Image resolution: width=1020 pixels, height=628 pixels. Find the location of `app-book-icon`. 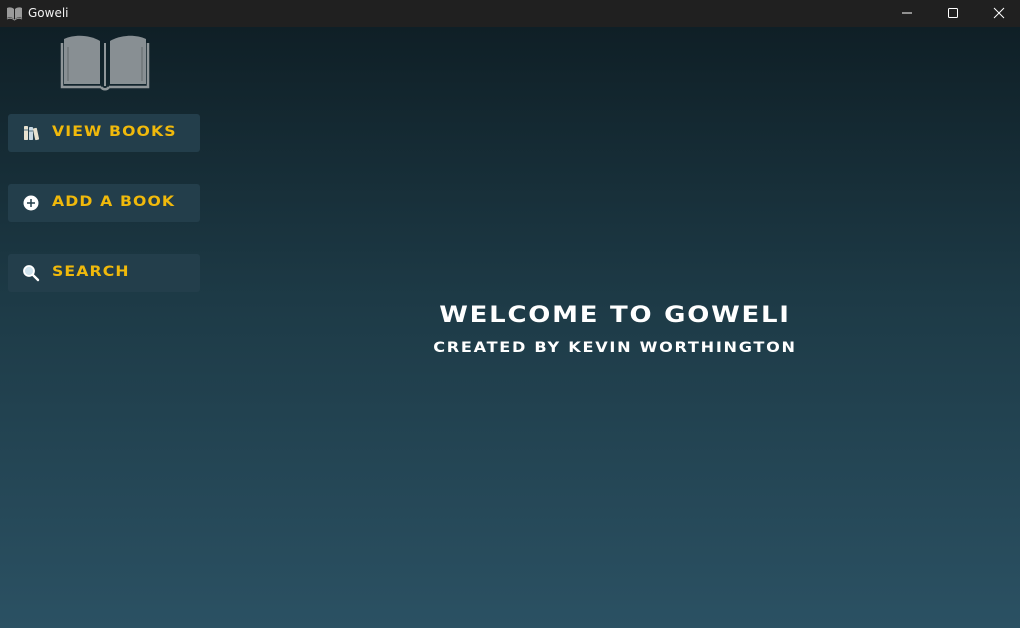

app-book-icon is located at coordinates (14, 14).